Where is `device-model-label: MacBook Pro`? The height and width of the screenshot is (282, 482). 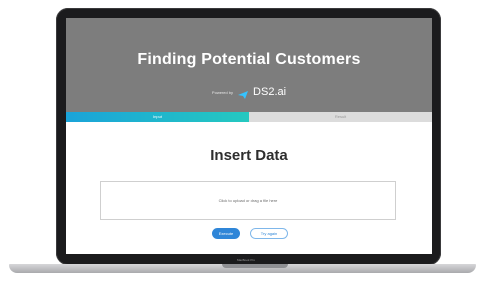 device-model-label: MacBook Pro is located at coordinates (245, 260).